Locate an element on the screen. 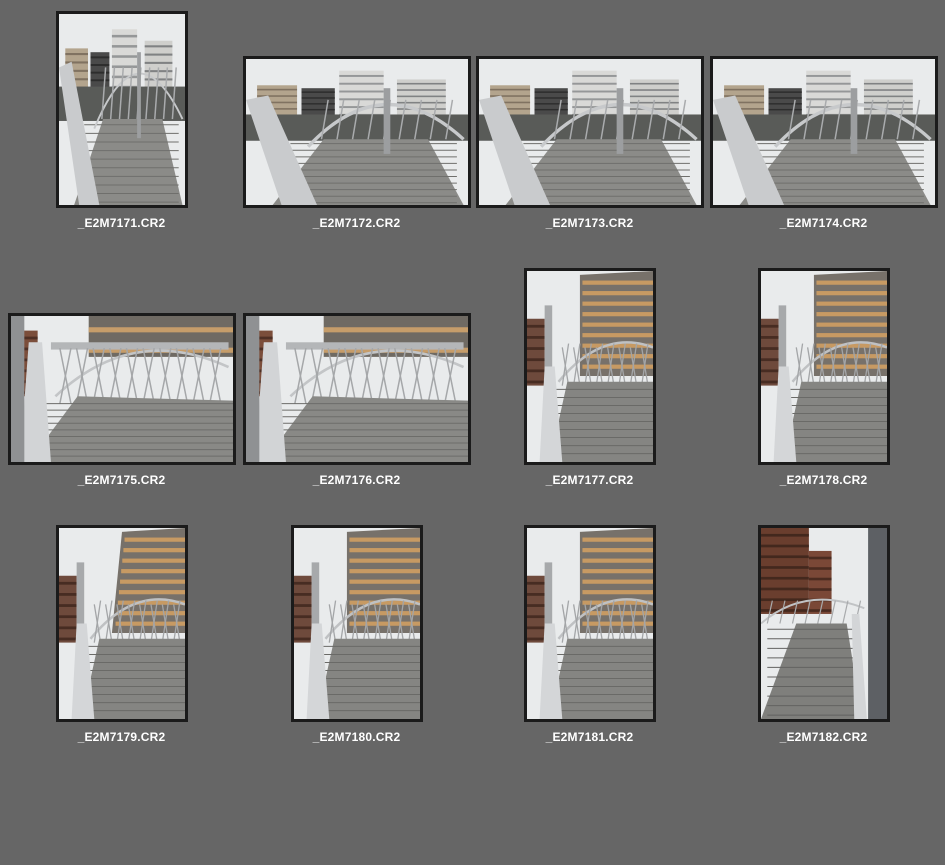 This screenshot has width=945, height=865. thumbnail-cell: _E2M7171.CR2 is located at coordinates (121, 128).